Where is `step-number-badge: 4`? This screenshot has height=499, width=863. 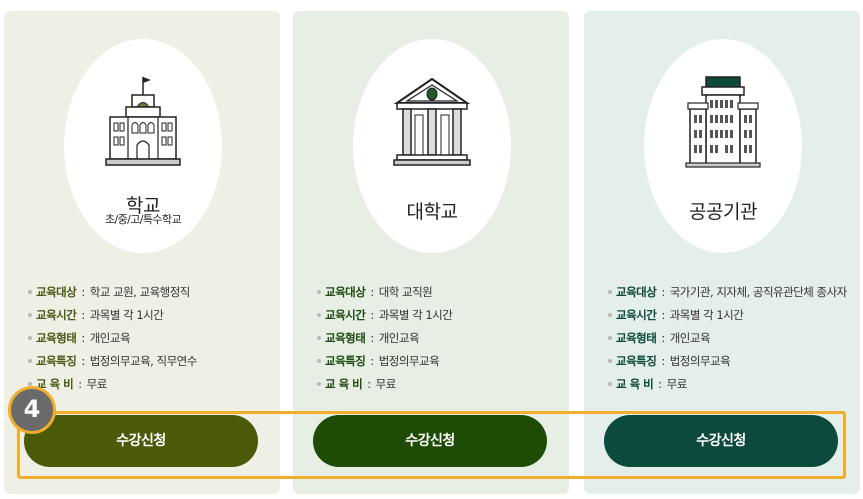
step-number-badge: 4 is located at coordinates (32, 410).